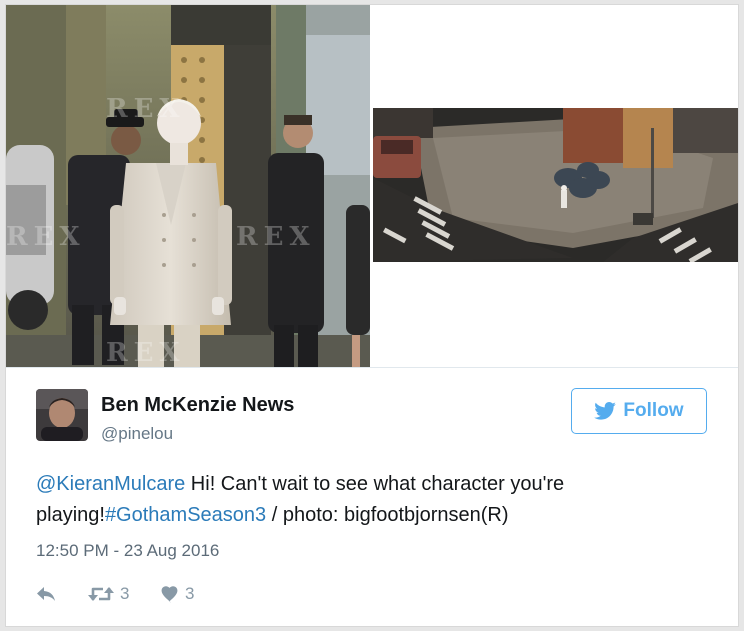  Describe the element at coordinates (197, 405) in the screenshot. I see `author-display-name: Ben McKenzie News` at that location.